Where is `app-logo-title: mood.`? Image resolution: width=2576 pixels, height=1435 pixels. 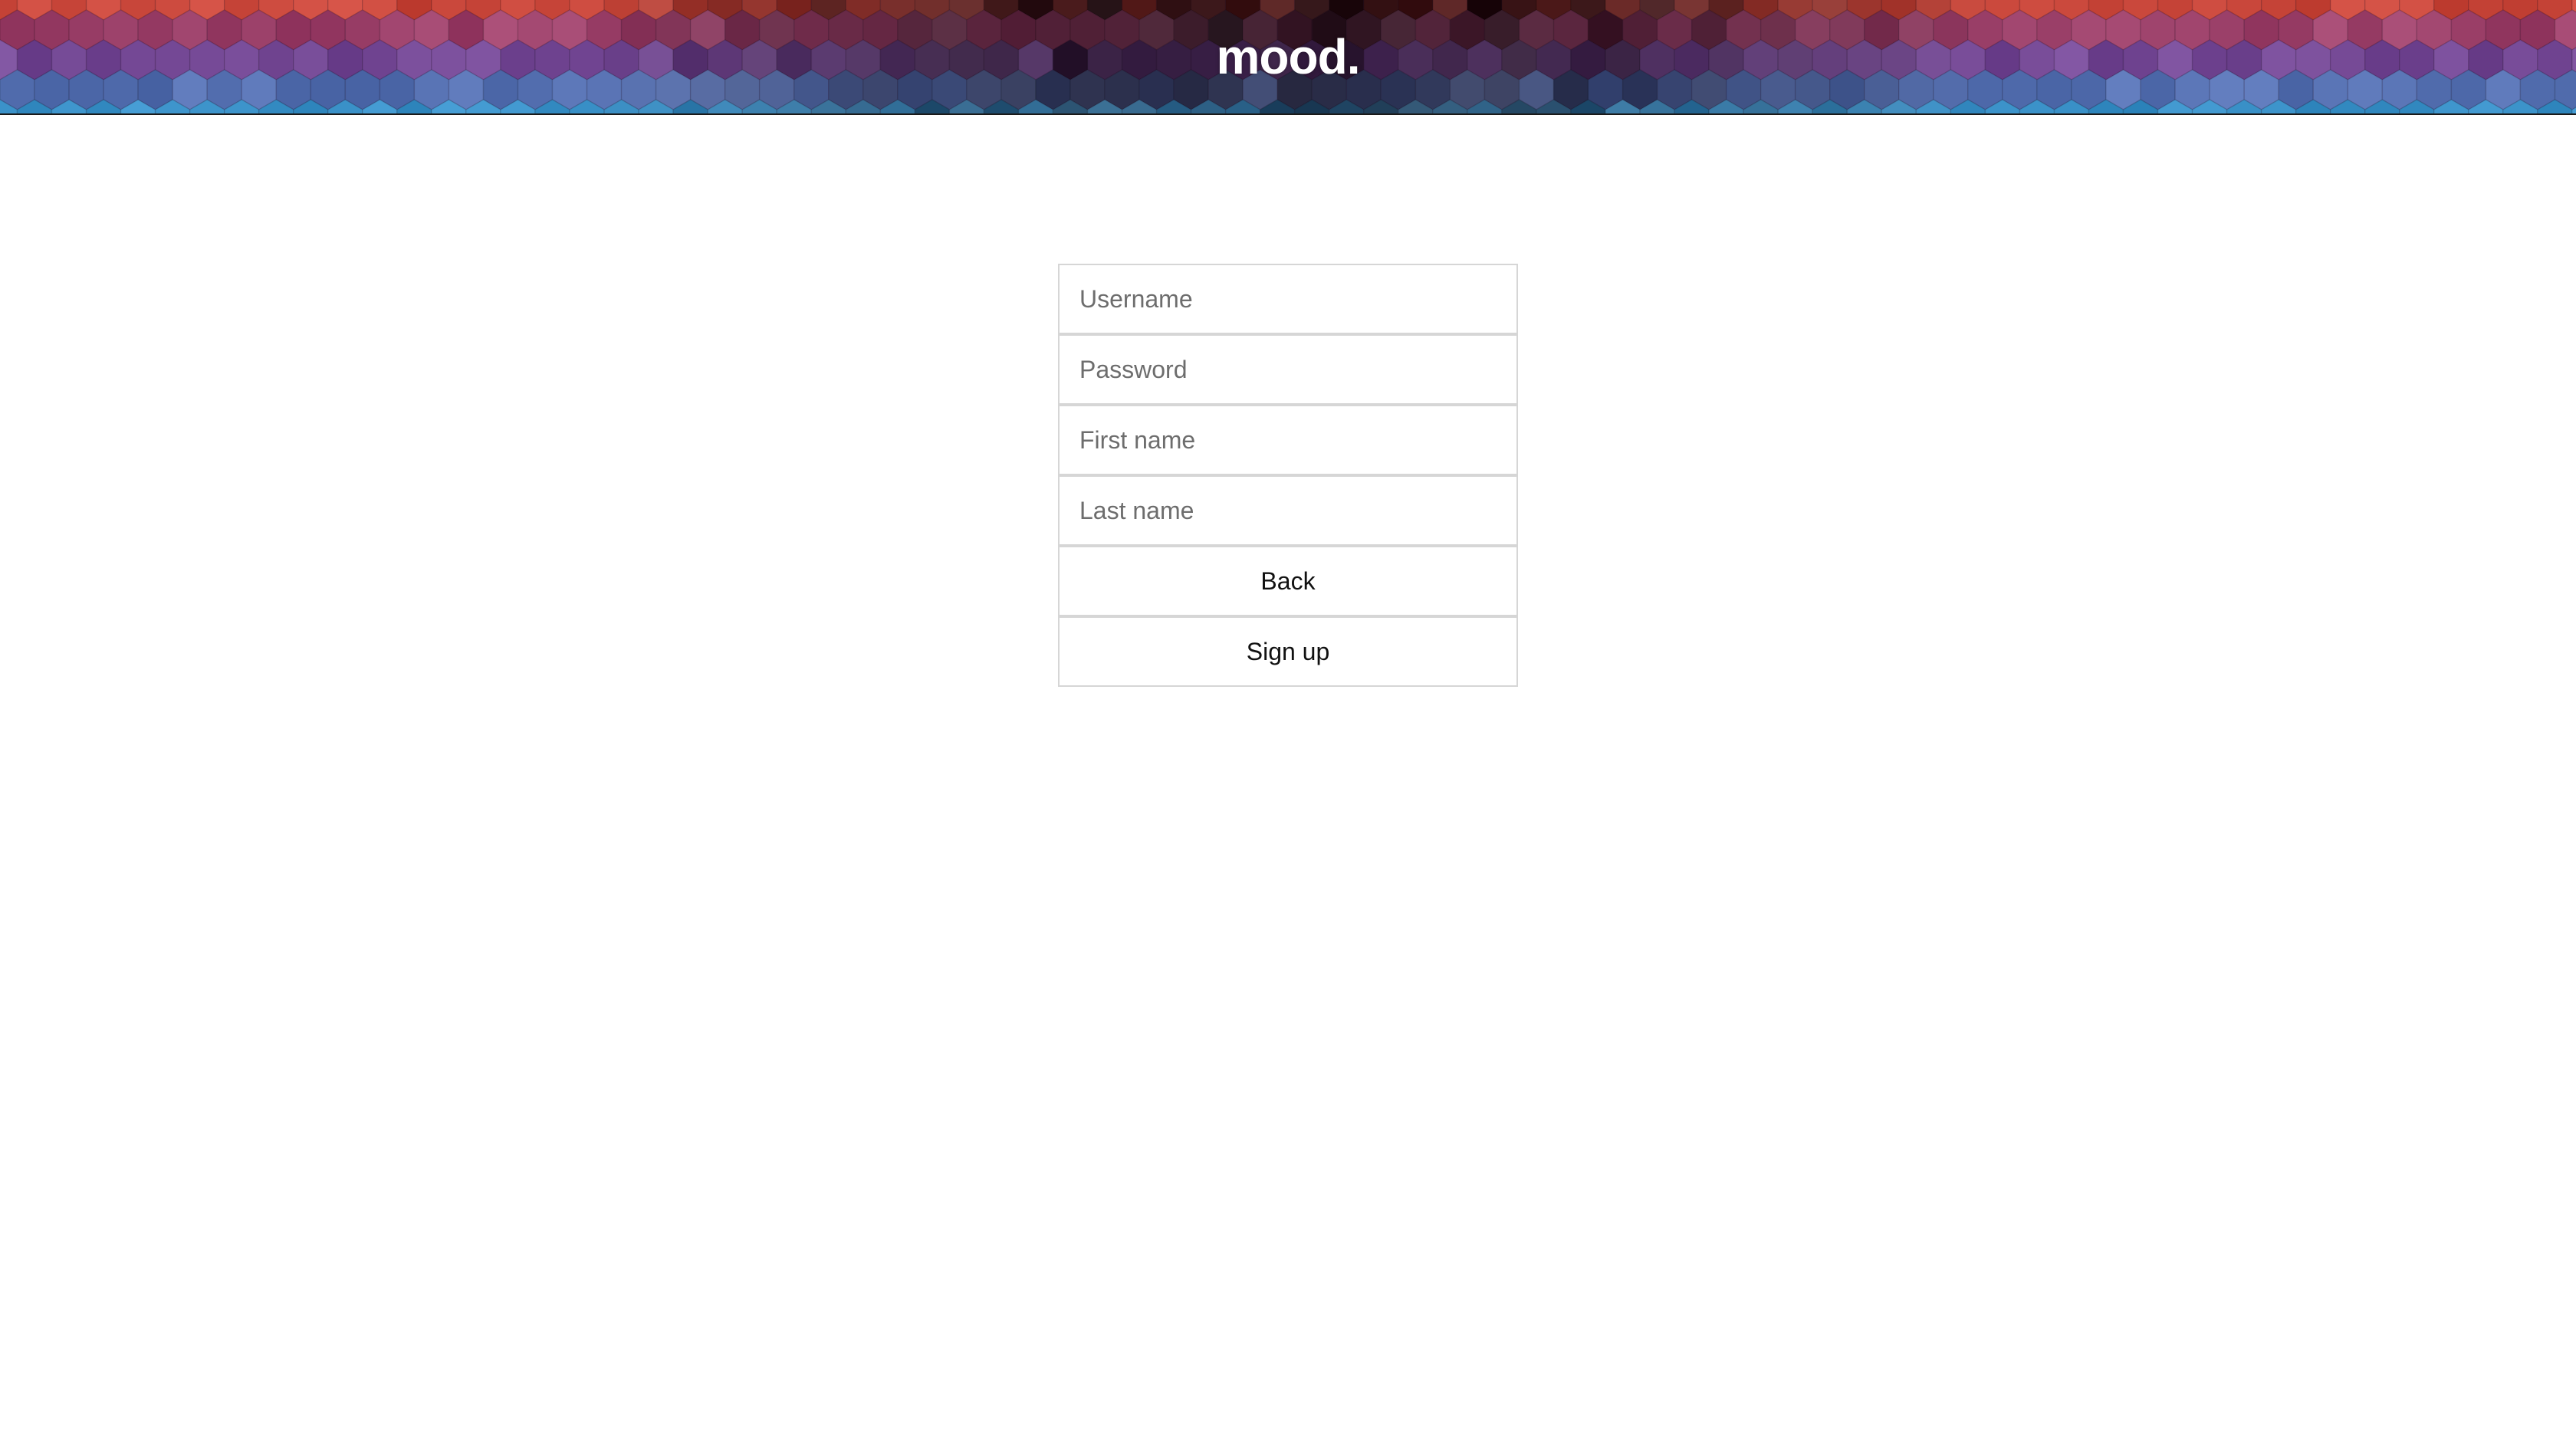
app-logo-title: mood. is located at coordinates (1288, 56).